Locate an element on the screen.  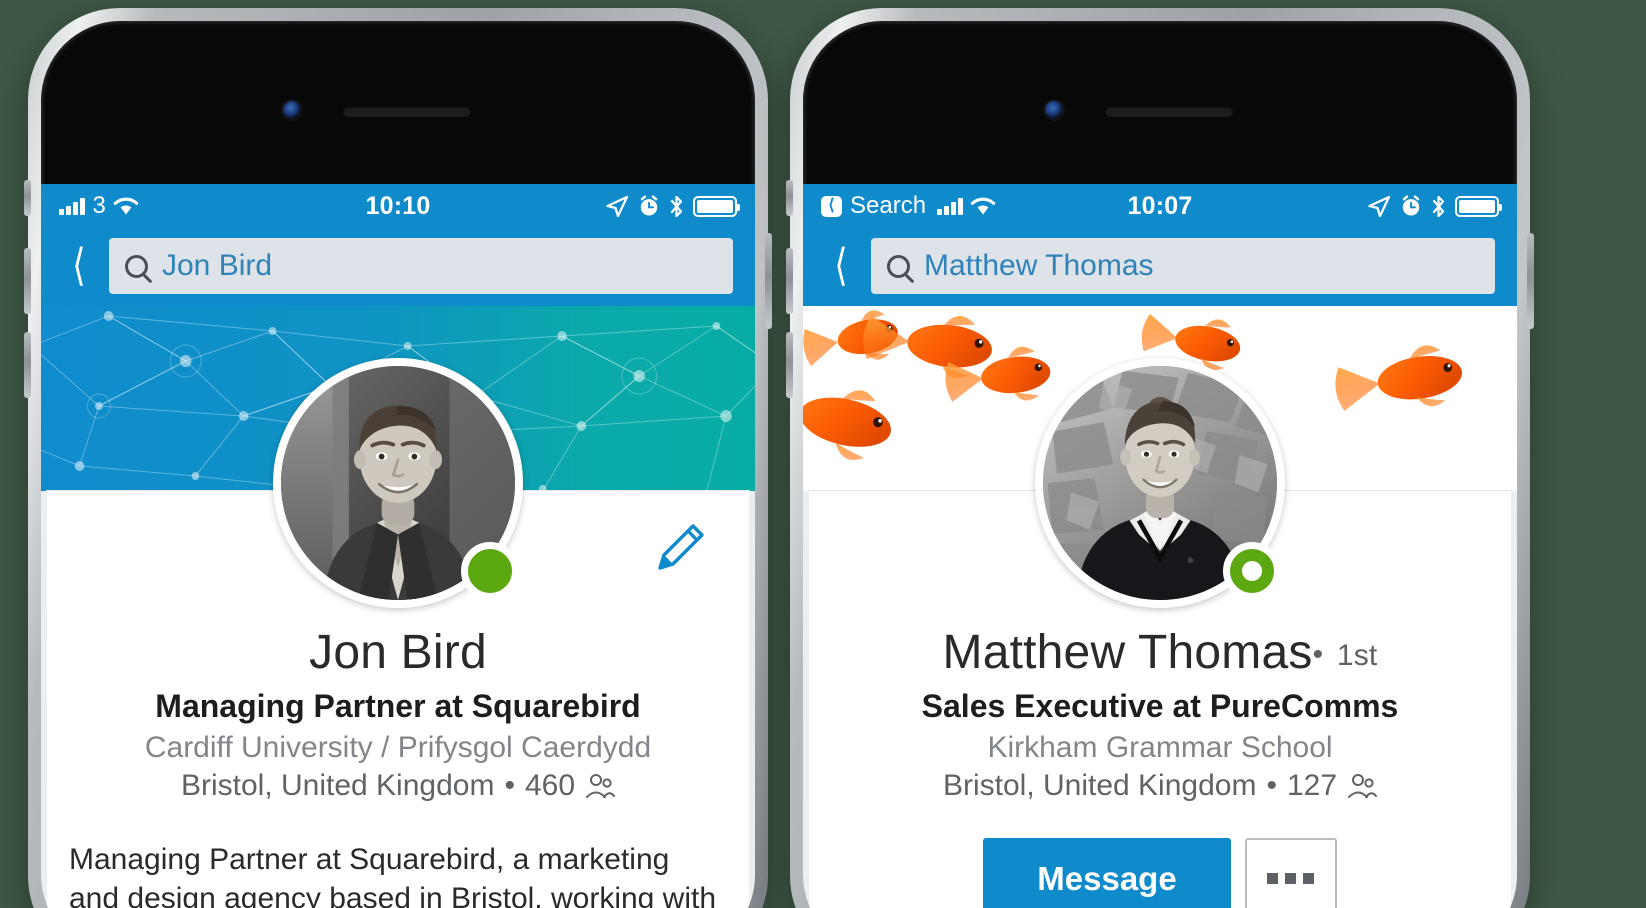
status-bar-left-group: ⟨ Search is located at coordinates (908, 206).